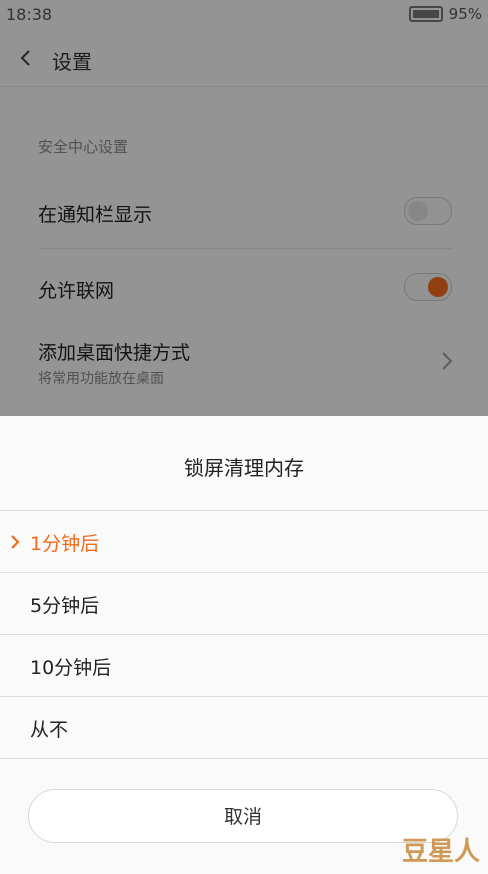  I want to click on selected-chevron-icon, so click(15, 542).